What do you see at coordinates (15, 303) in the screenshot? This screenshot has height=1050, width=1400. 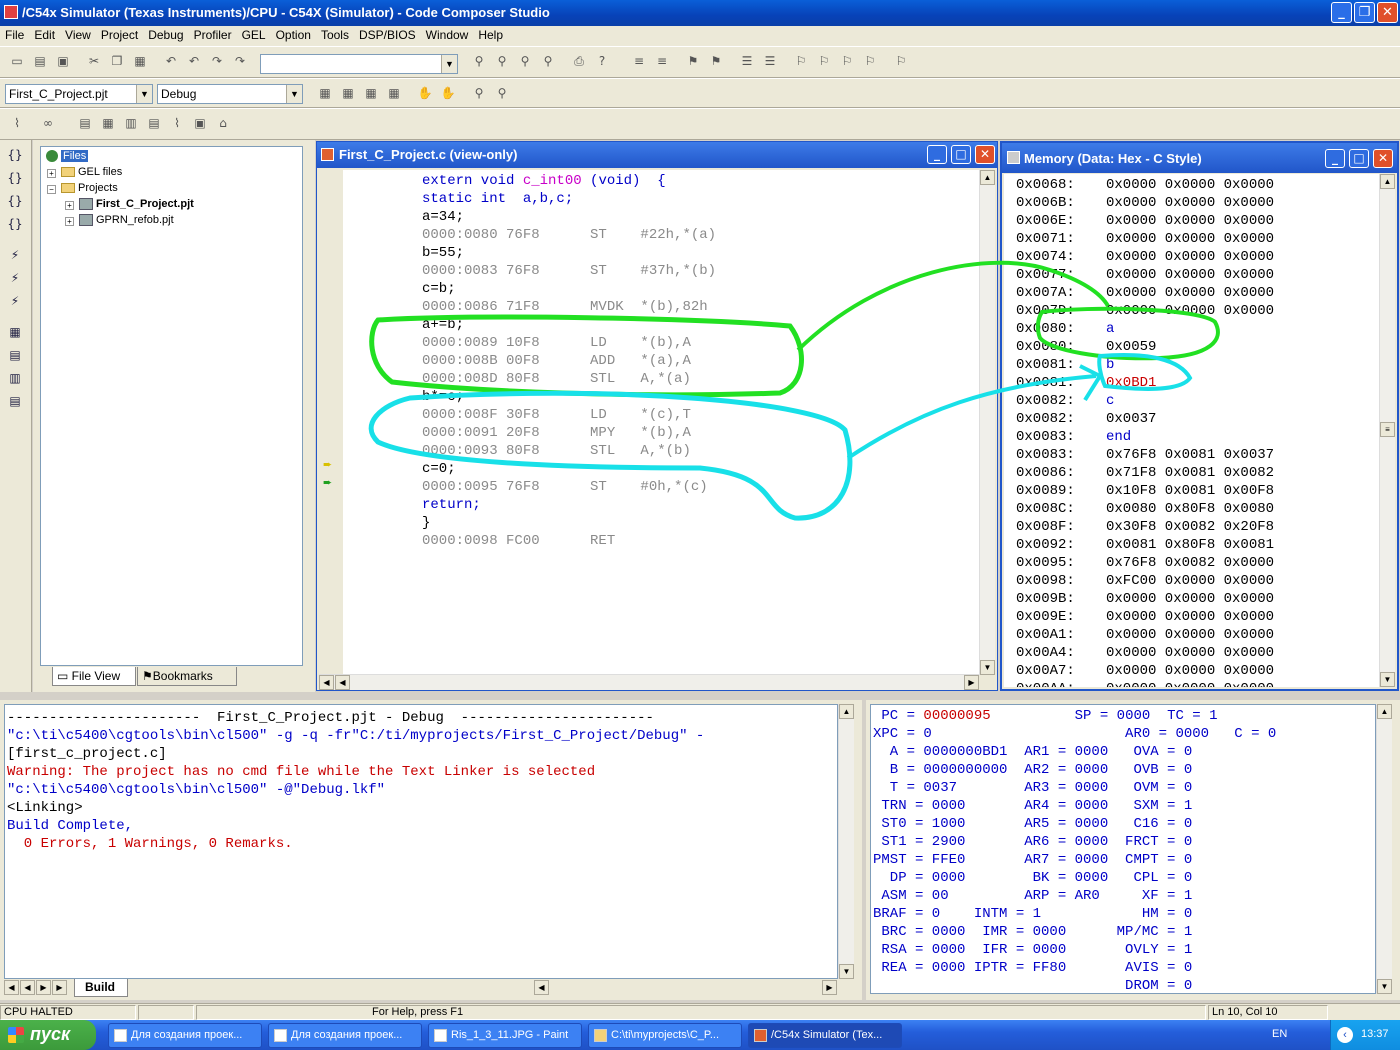 I see `animate-icon: ⚡` at bounding box center [15, 303].